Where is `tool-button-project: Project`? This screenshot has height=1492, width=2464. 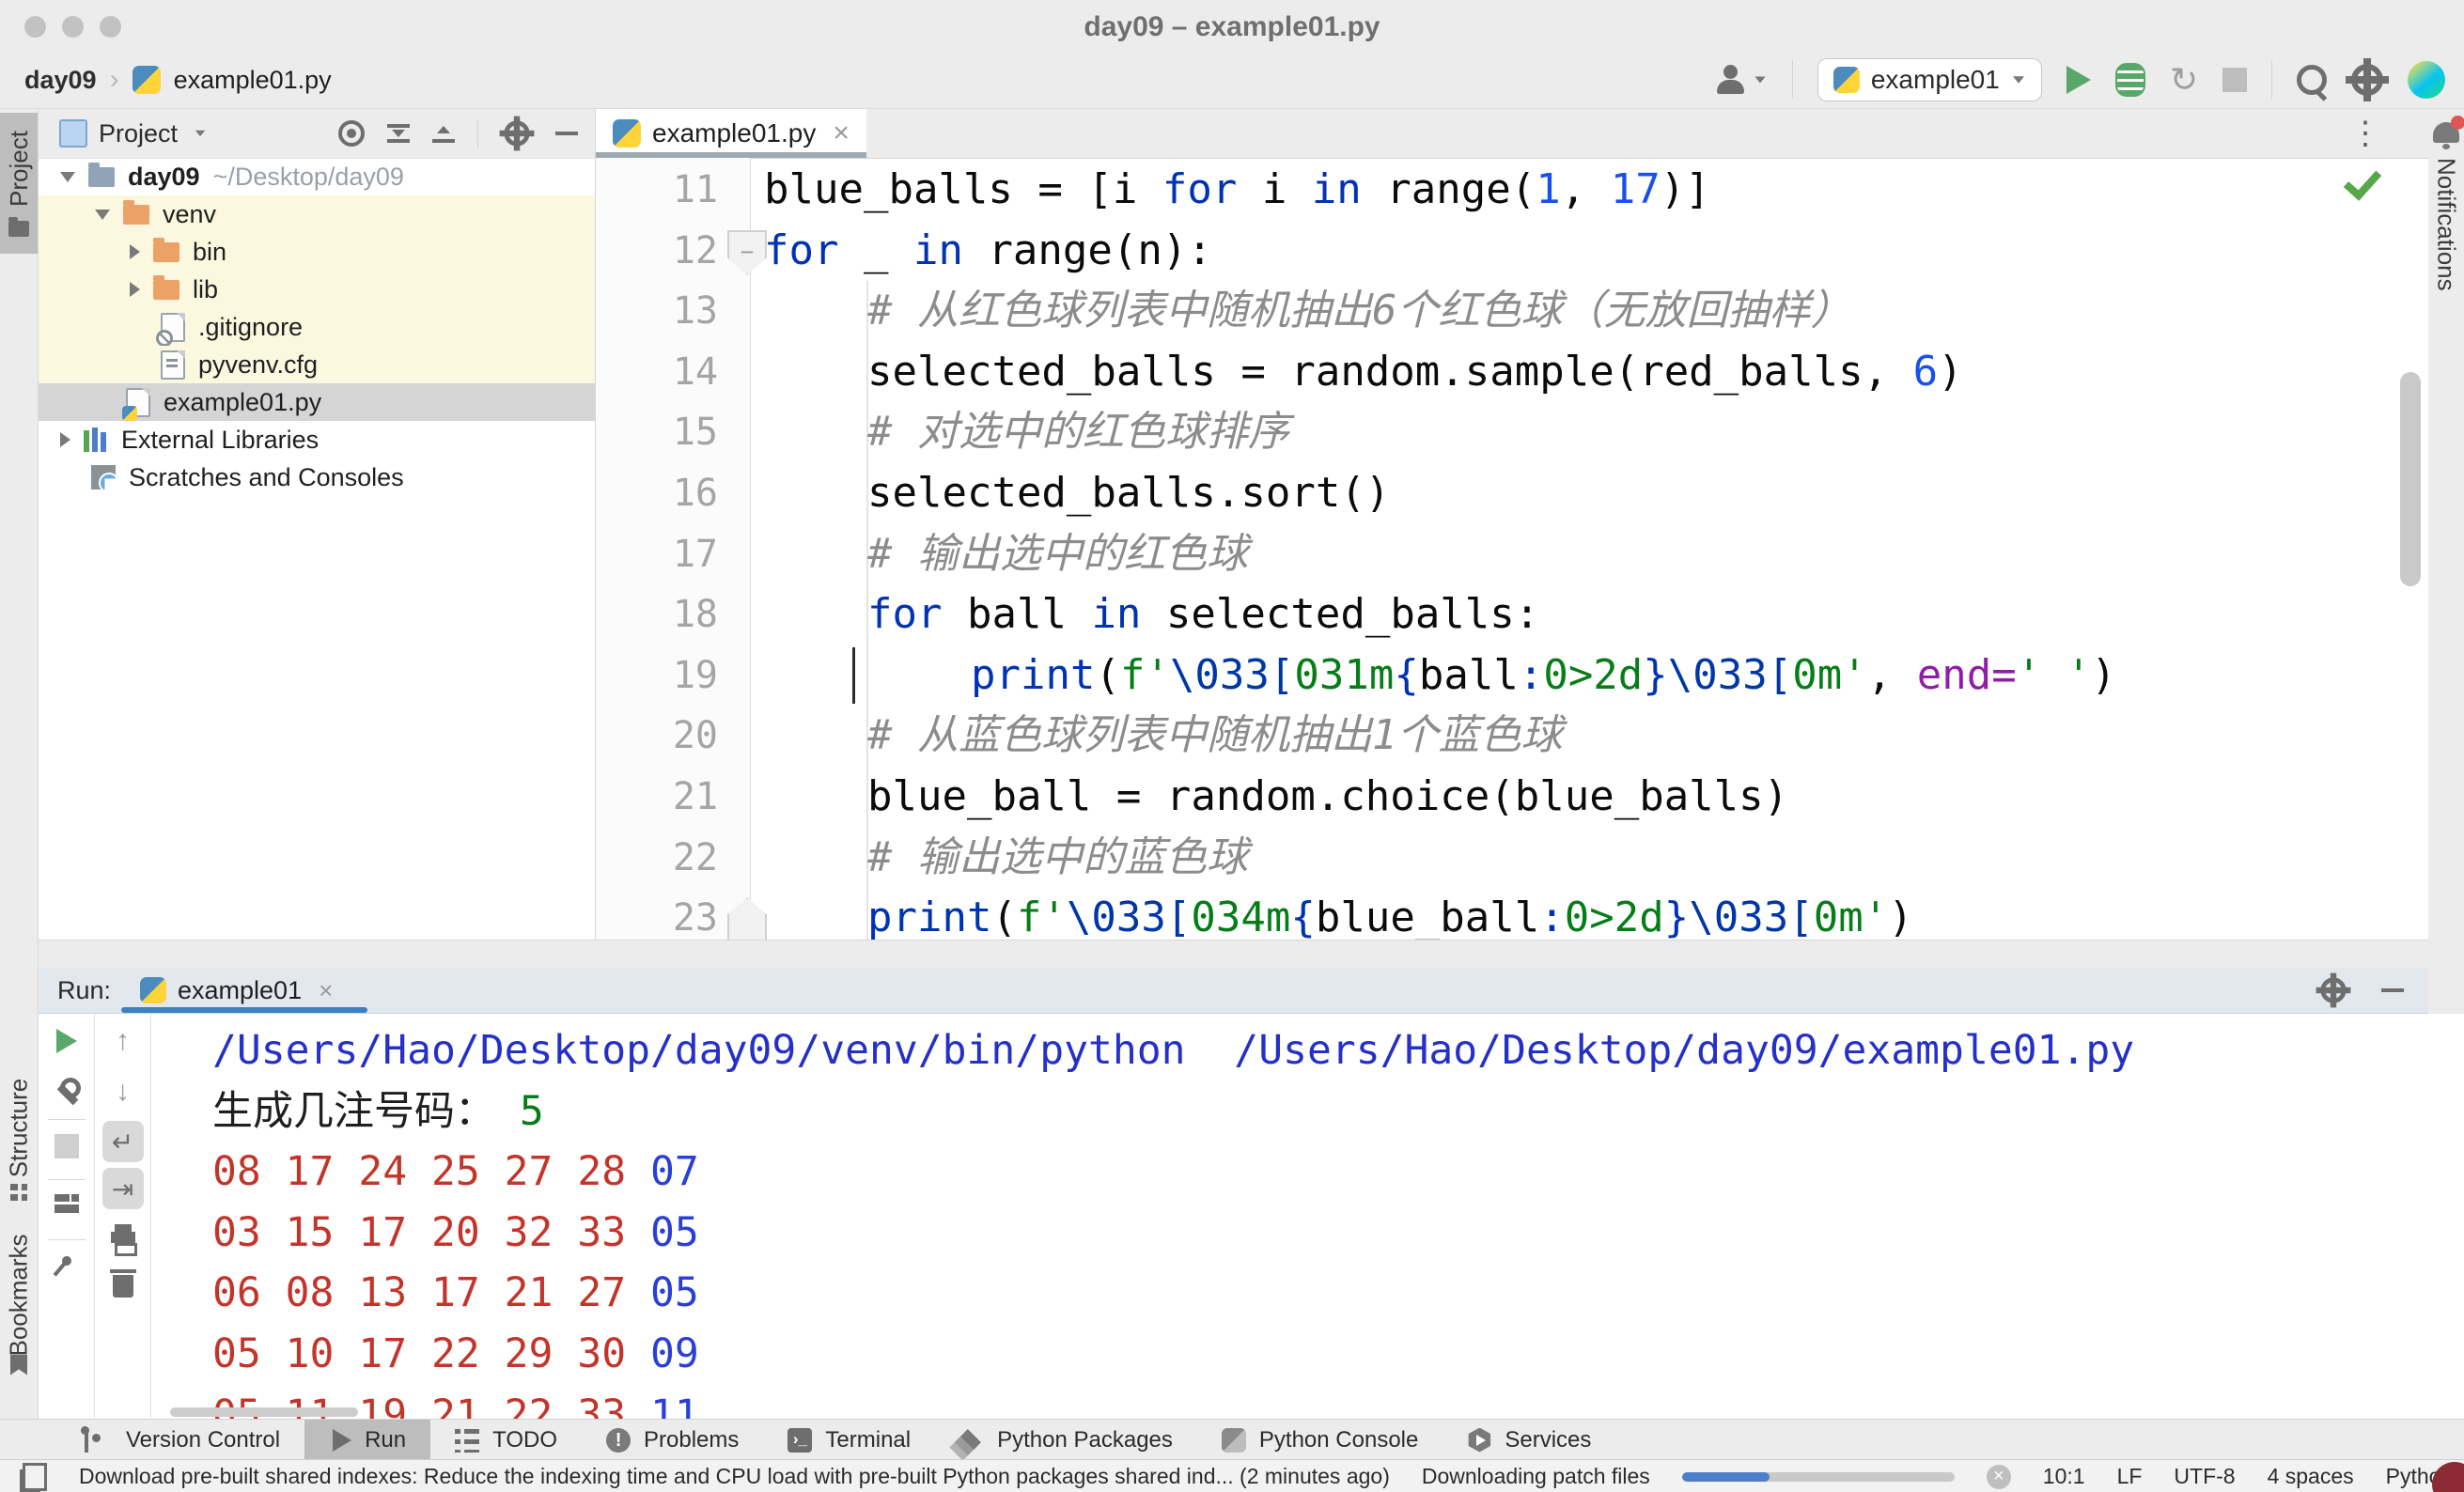
tool-button-project: Project is located at coordinates (19, 183).